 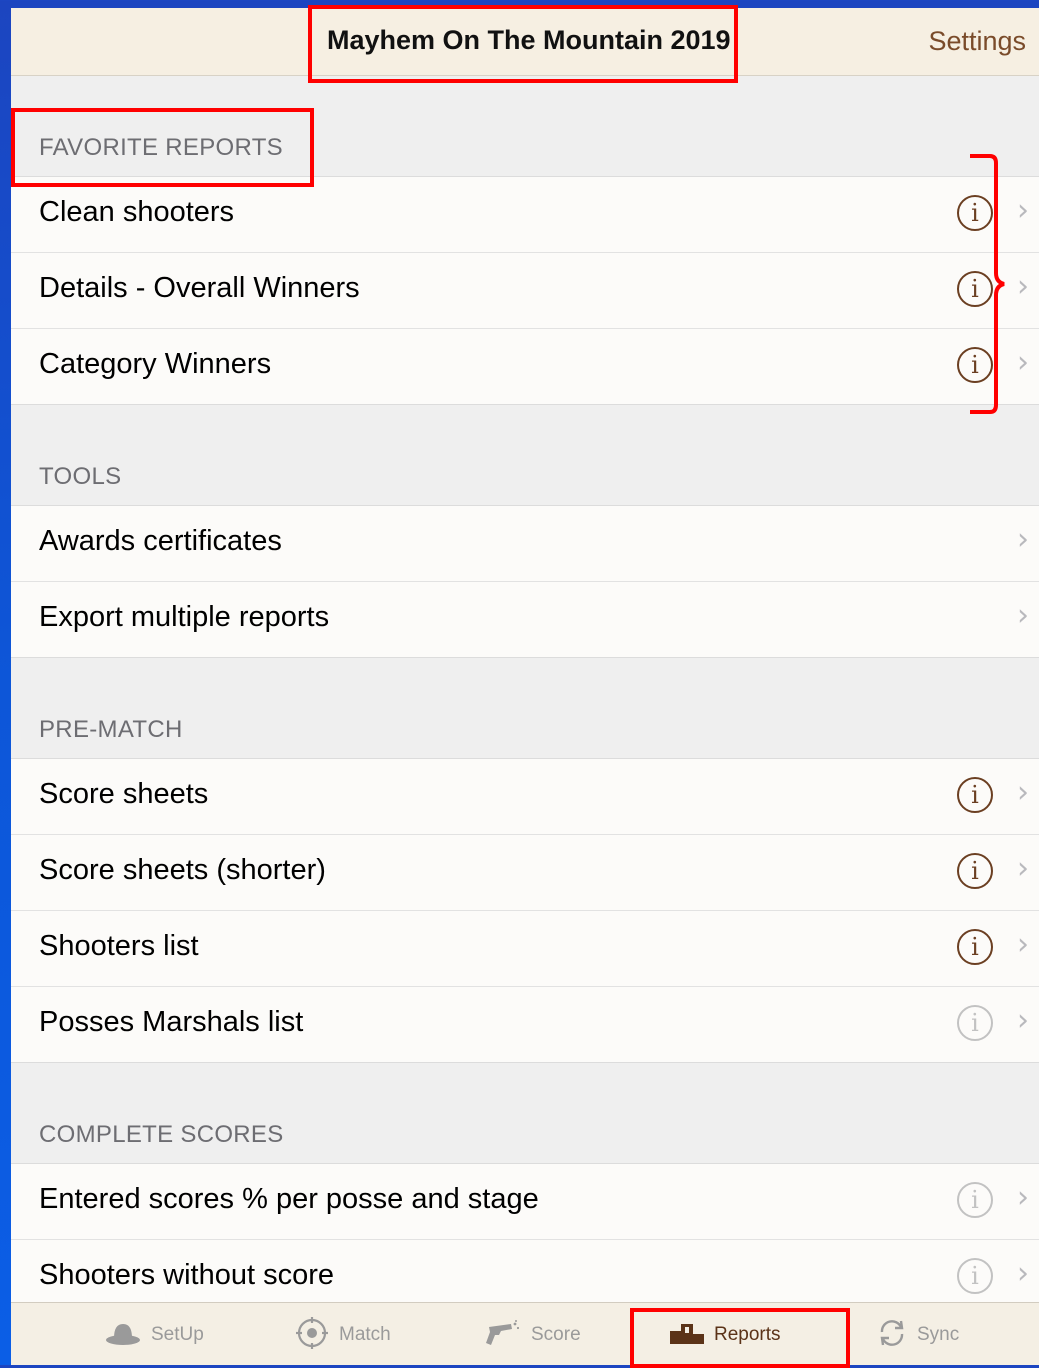 I want to click on report-row-clean-shooters: Clean shooters i ›, so click(x=525, y=215).